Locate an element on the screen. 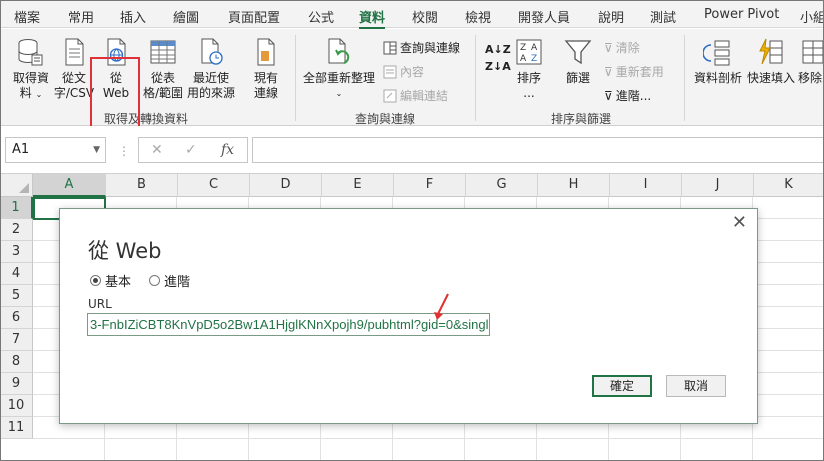 Image resolution: width=824 pixels, height=461 pixels. select-all-corner is located at coordinates (16, 185).